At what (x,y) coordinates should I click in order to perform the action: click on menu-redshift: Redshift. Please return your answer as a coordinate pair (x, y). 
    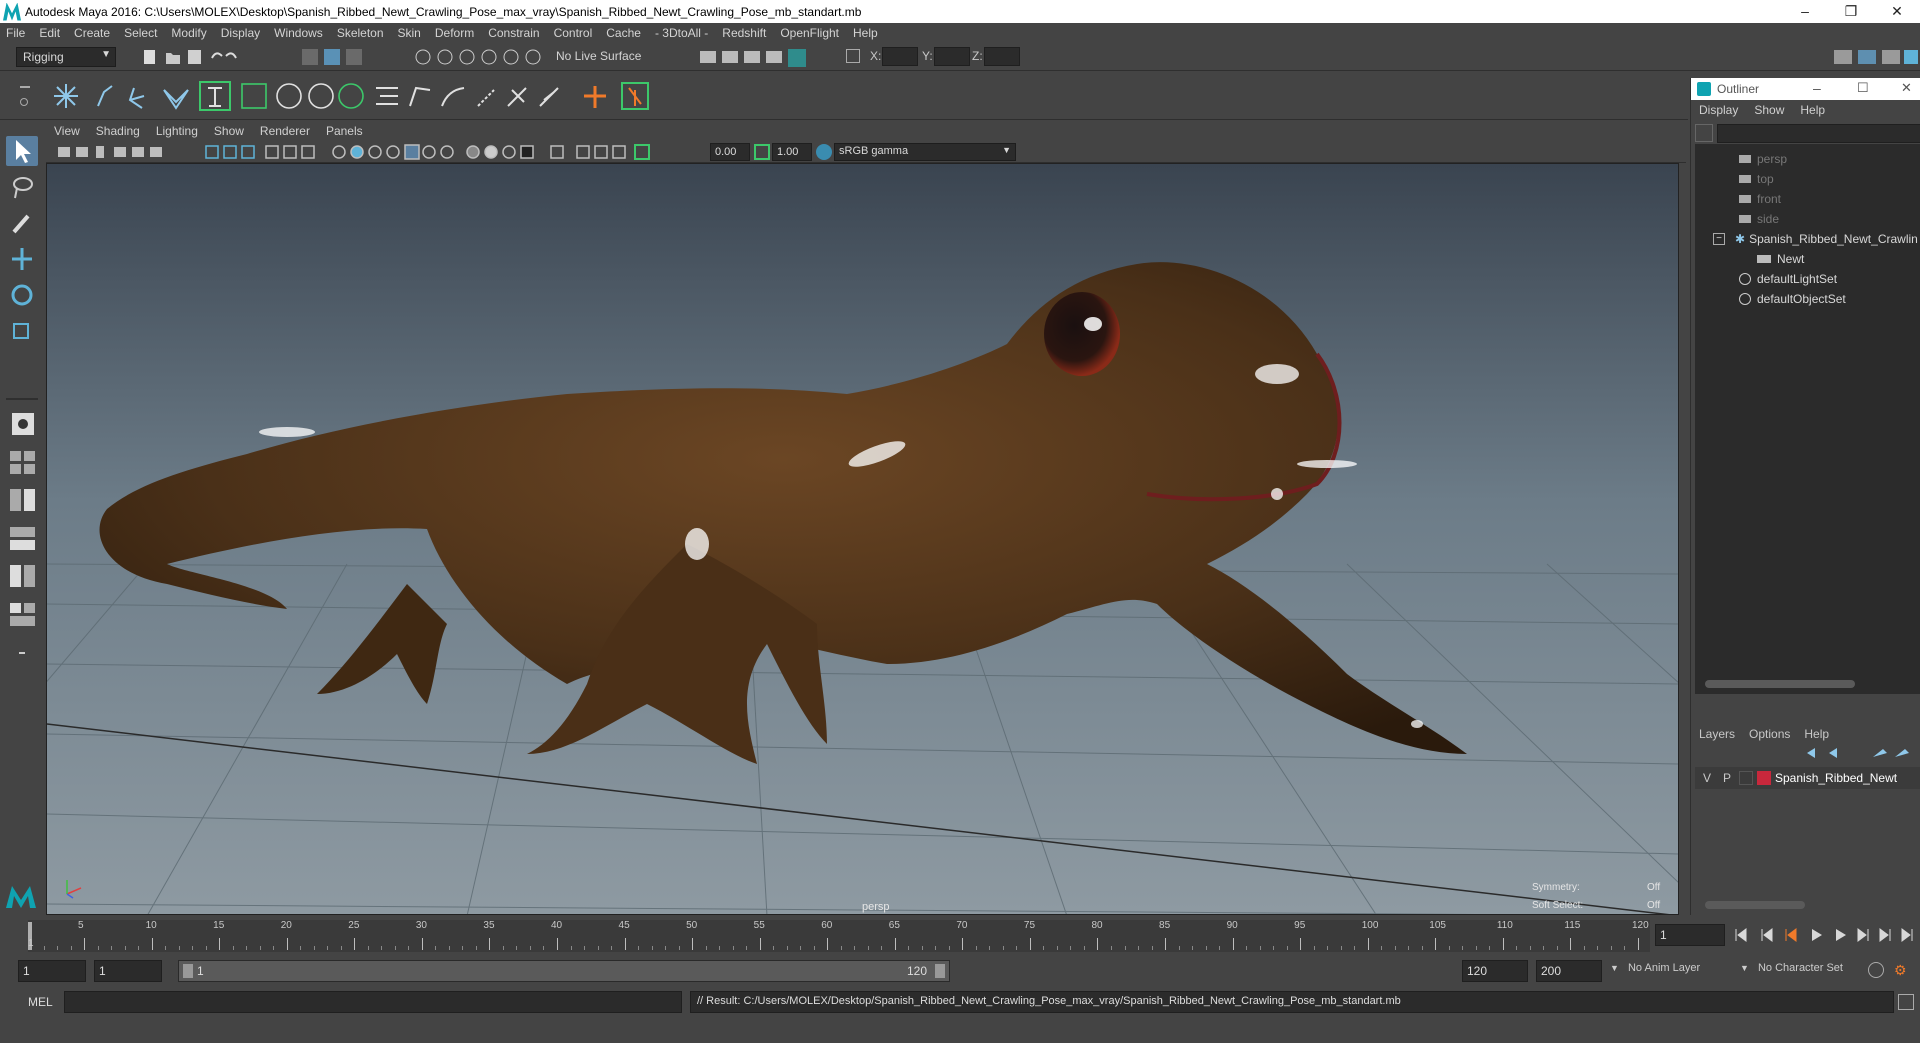
    Looking at the image, I should click on (744, 33).